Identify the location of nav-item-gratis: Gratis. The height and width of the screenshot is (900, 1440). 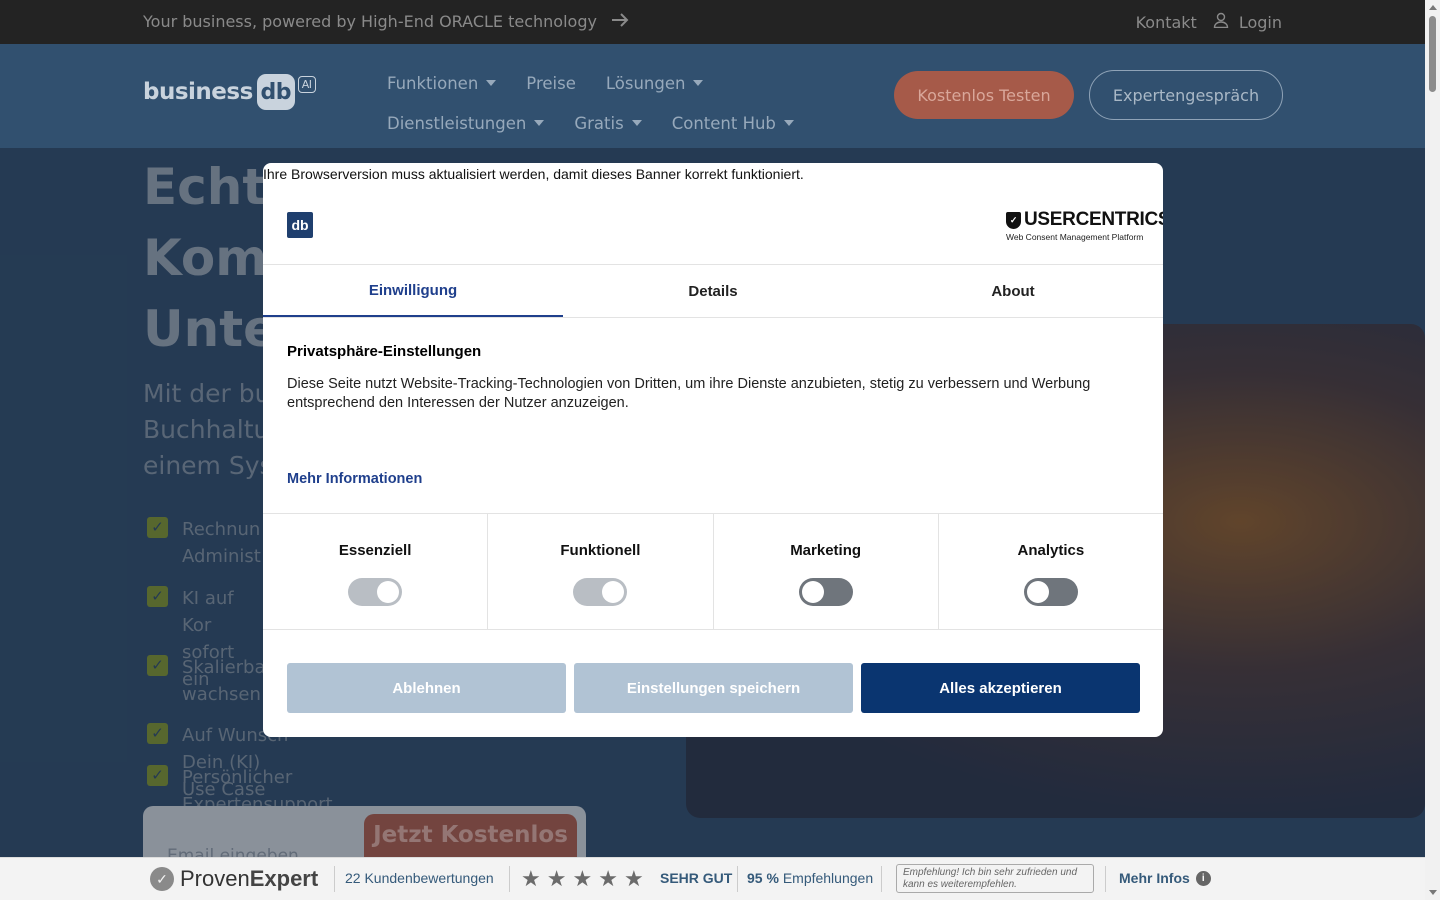
(608, 123).